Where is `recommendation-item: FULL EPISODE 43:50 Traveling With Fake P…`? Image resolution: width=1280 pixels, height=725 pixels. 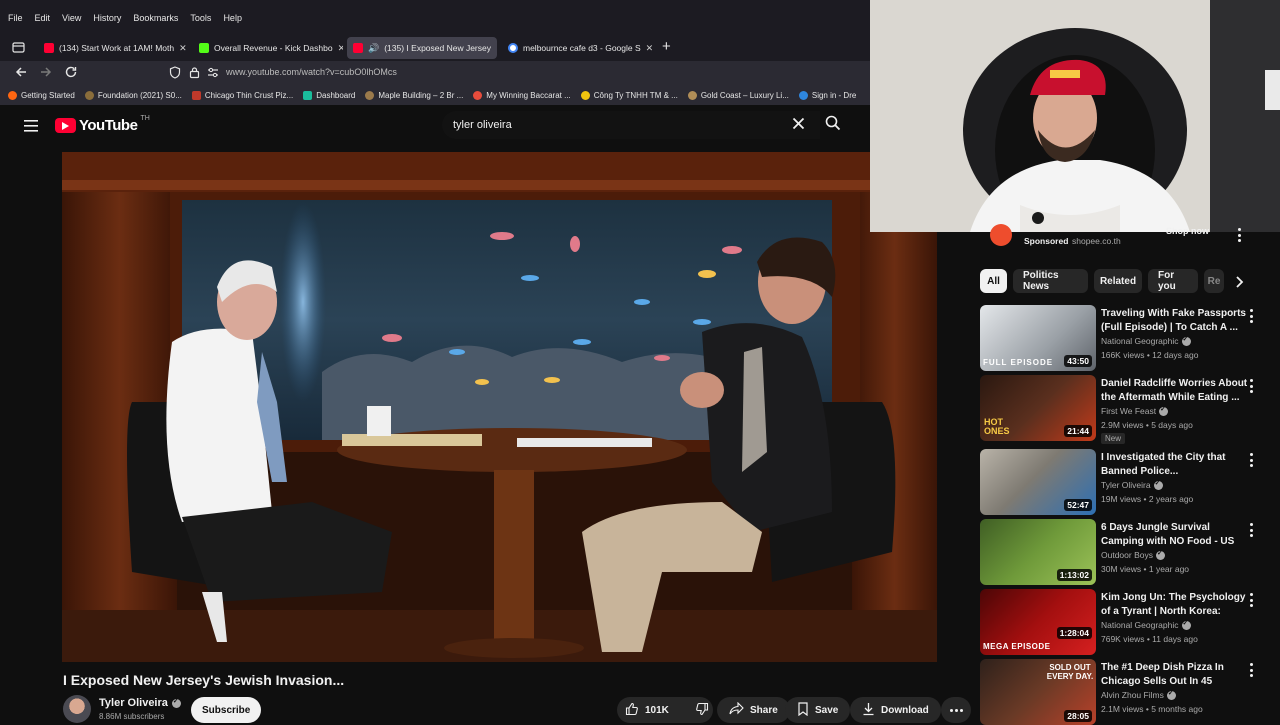 recommendation-item: FULL EPISODE 43:50 Traveling With Fake P… is located at coordinates (1125, 338).